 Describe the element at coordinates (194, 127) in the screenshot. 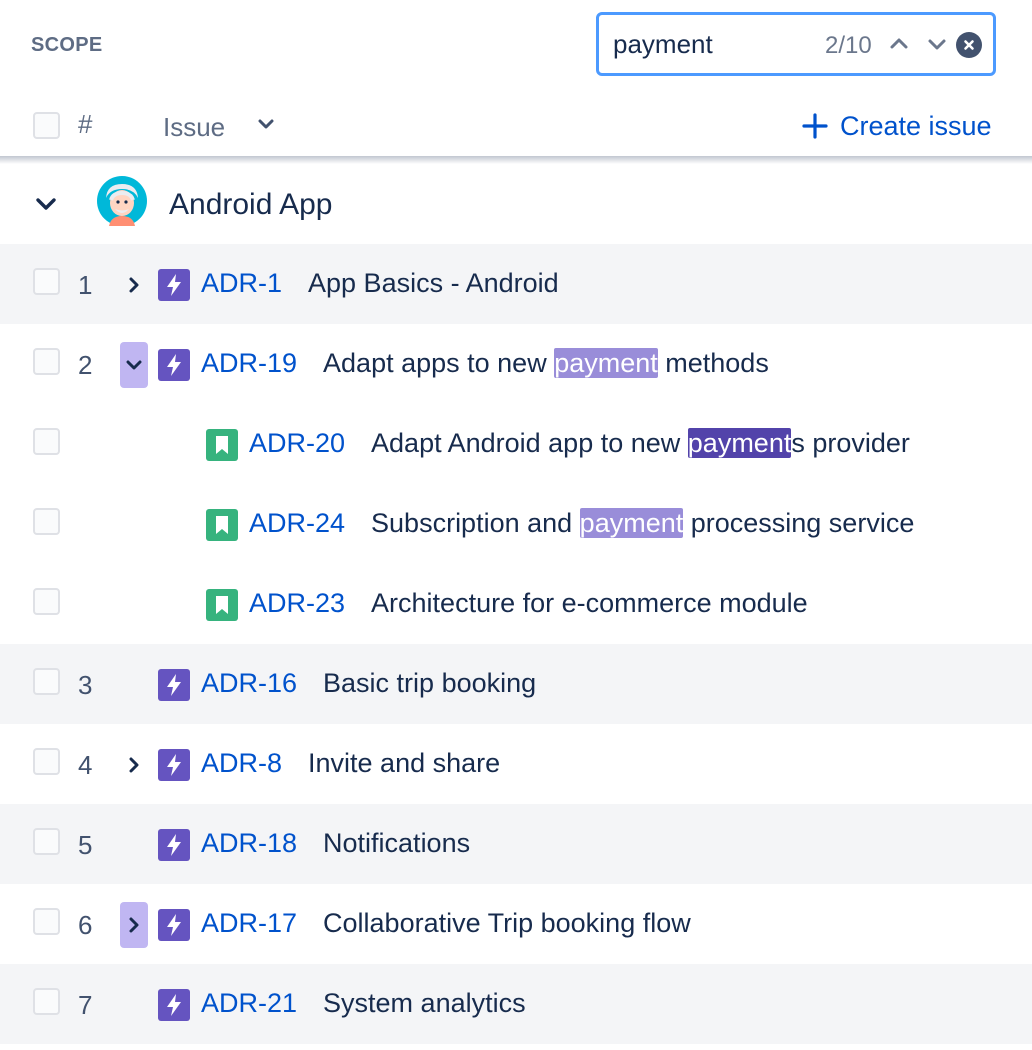

I see `issue-column-header: Issue` at that location.